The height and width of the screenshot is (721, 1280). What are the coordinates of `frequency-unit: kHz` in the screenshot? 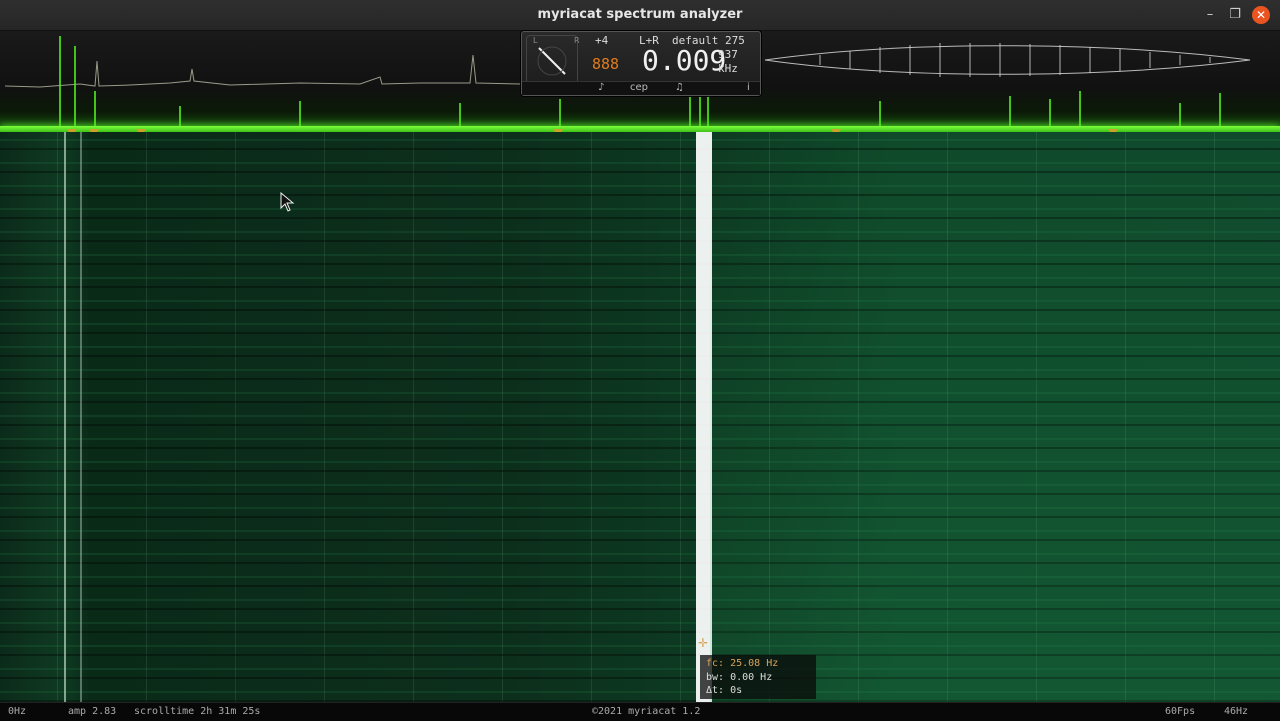 It's located at (728, 68).